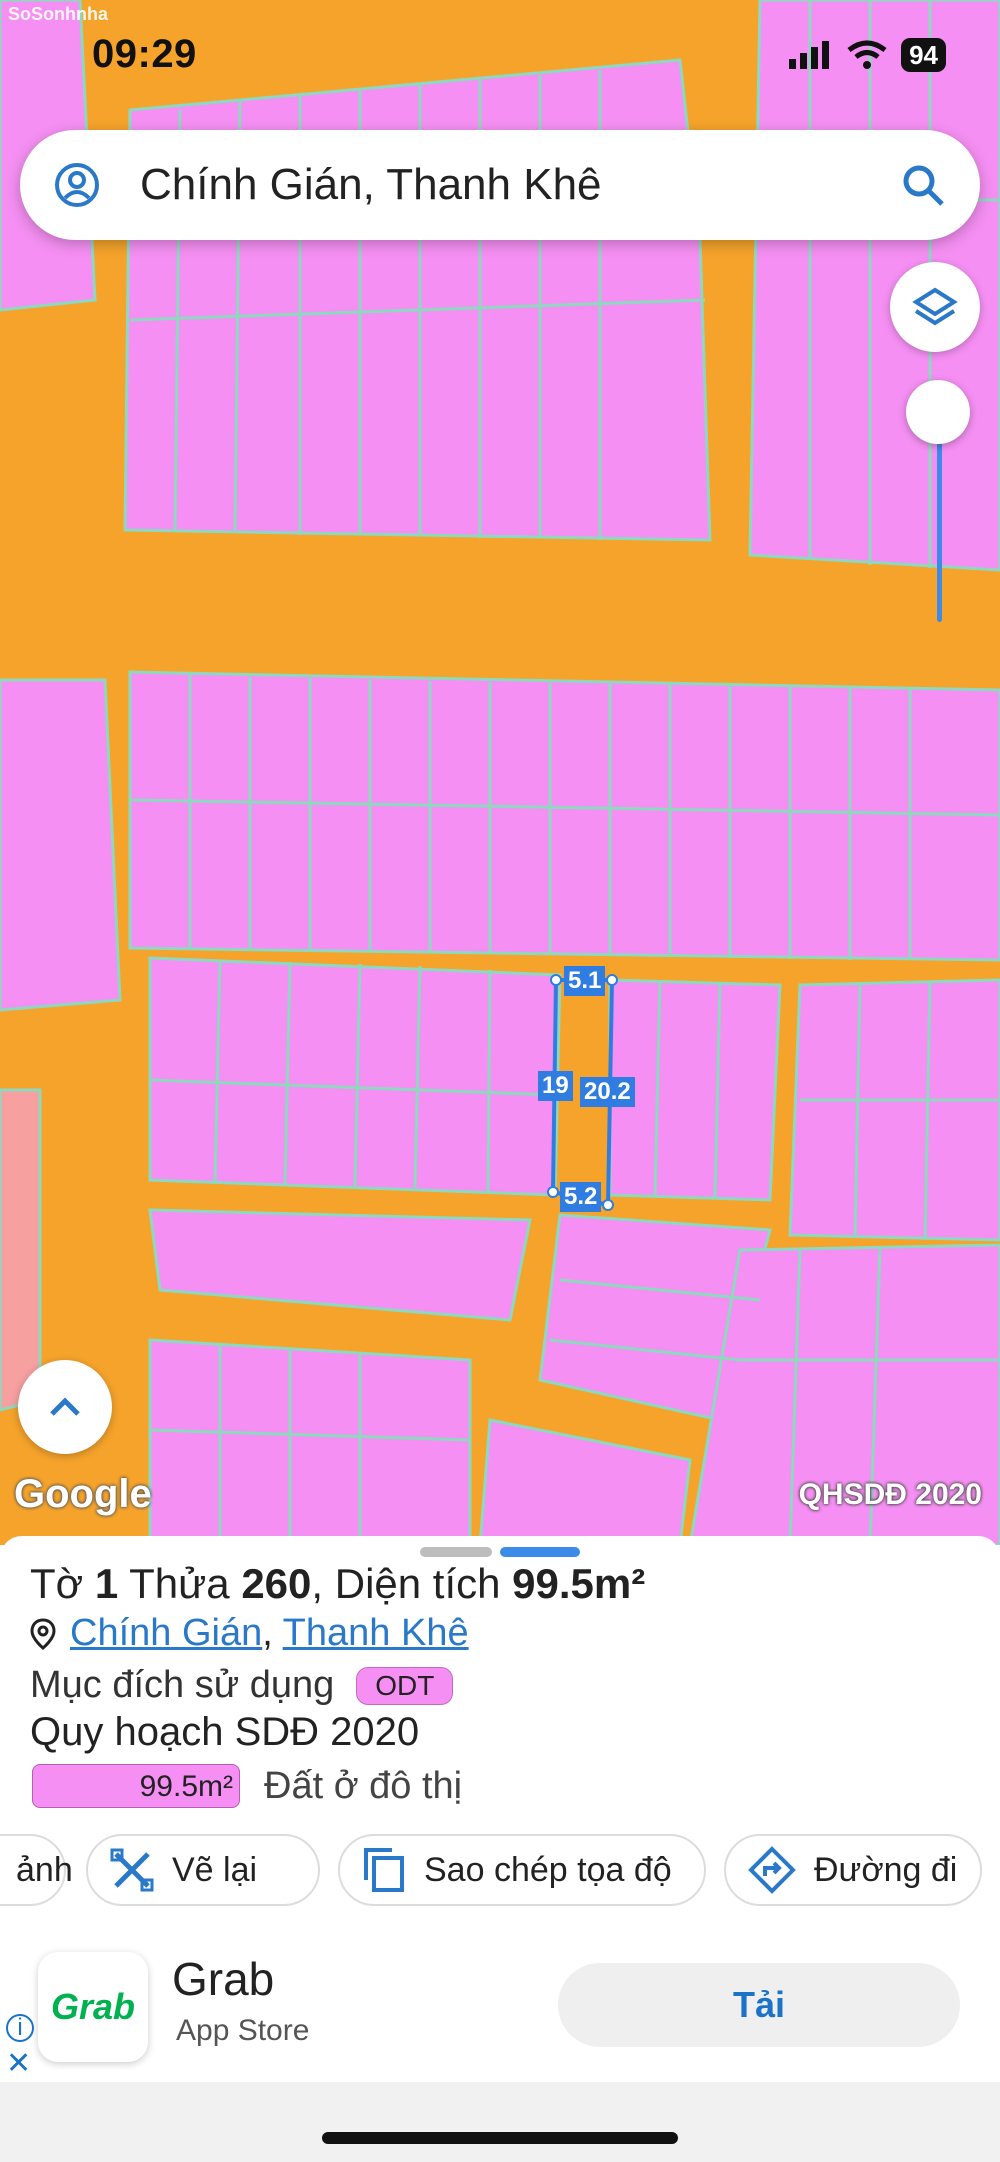  What do you see at coordinates (938, 412) in the screenshot?
I see `opacity-slider-handle` at bounding box center [938, 412].